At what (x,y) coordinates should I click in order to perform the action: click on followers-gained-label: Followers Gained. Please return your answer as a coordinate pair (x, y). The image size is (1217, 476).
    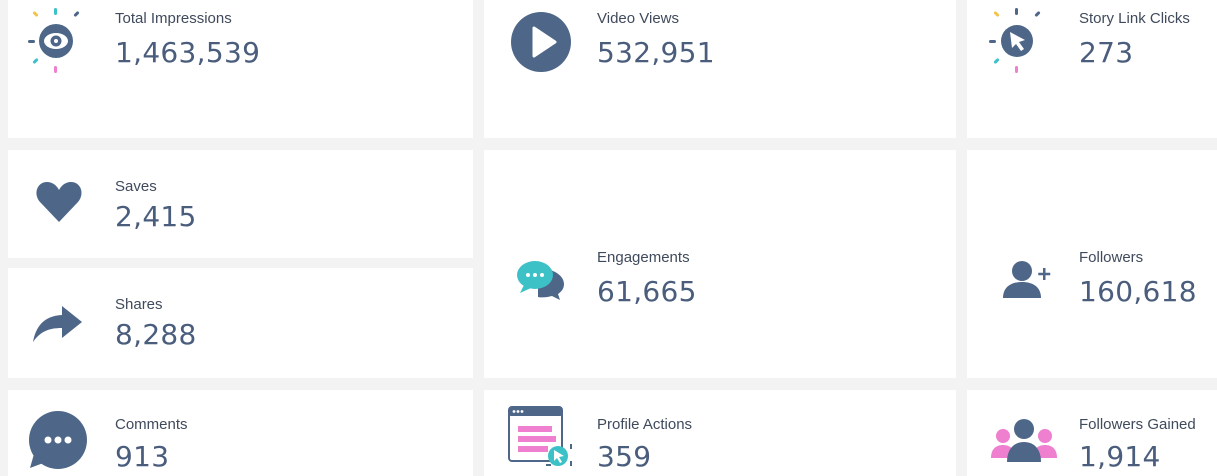
    Looking at the image, I should click on (1137, 424).